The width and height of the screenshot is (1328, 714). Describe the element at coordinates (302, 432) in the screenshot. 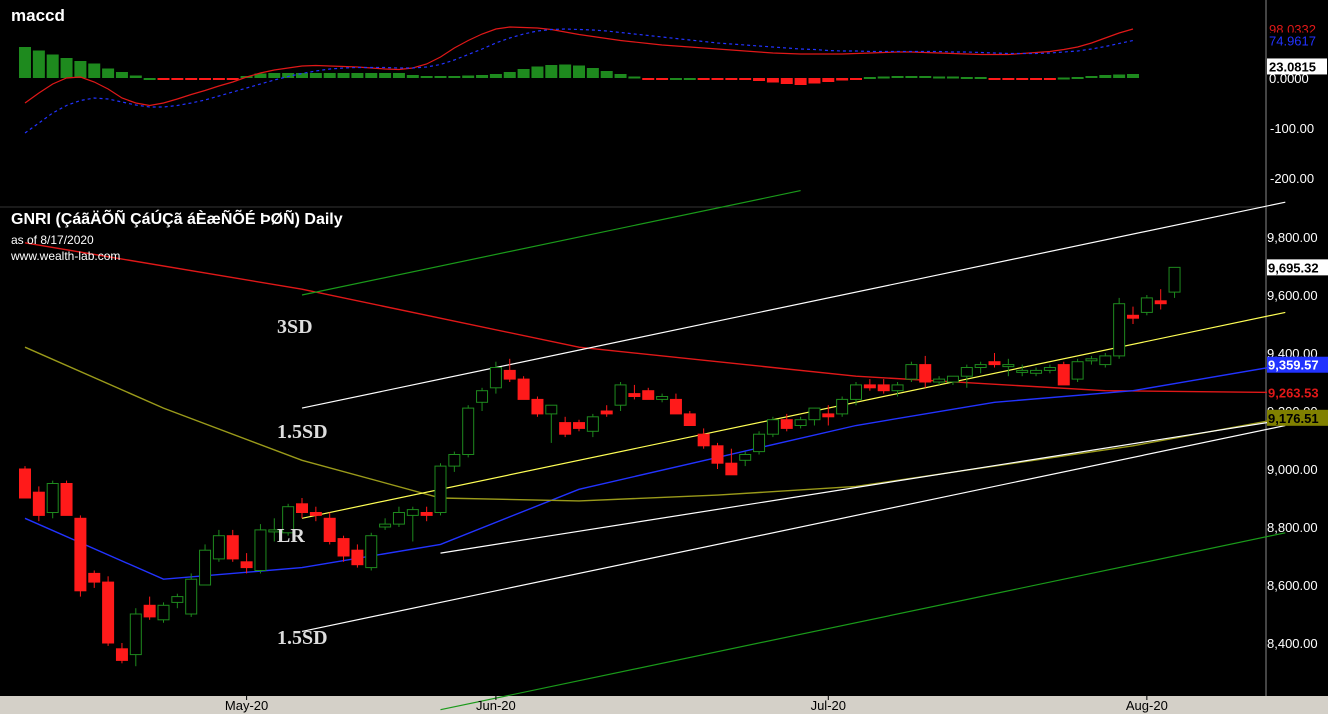

I see `channel-annotation: 1.5SD` at that location.